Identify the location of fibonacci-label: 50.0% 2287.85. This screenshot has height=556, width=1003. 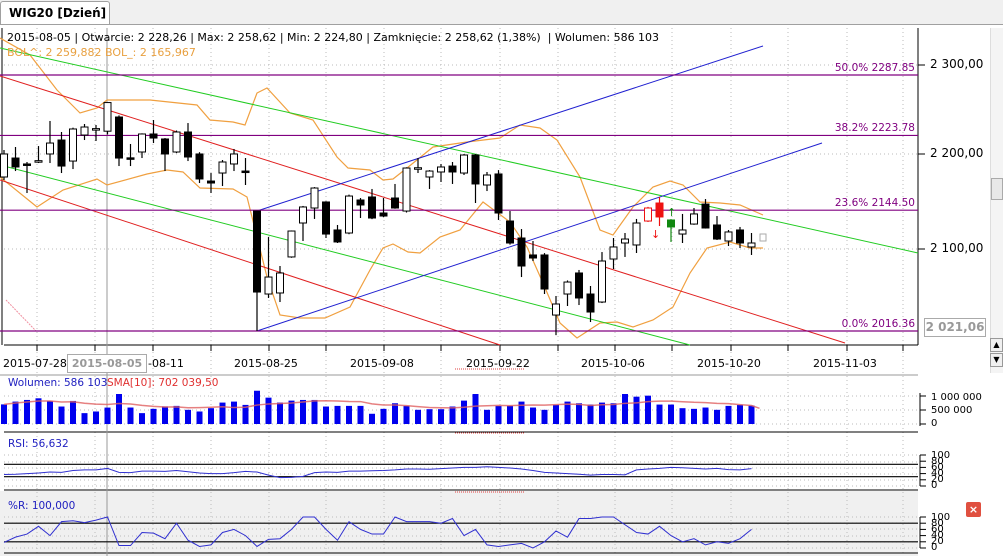
(874, 68).